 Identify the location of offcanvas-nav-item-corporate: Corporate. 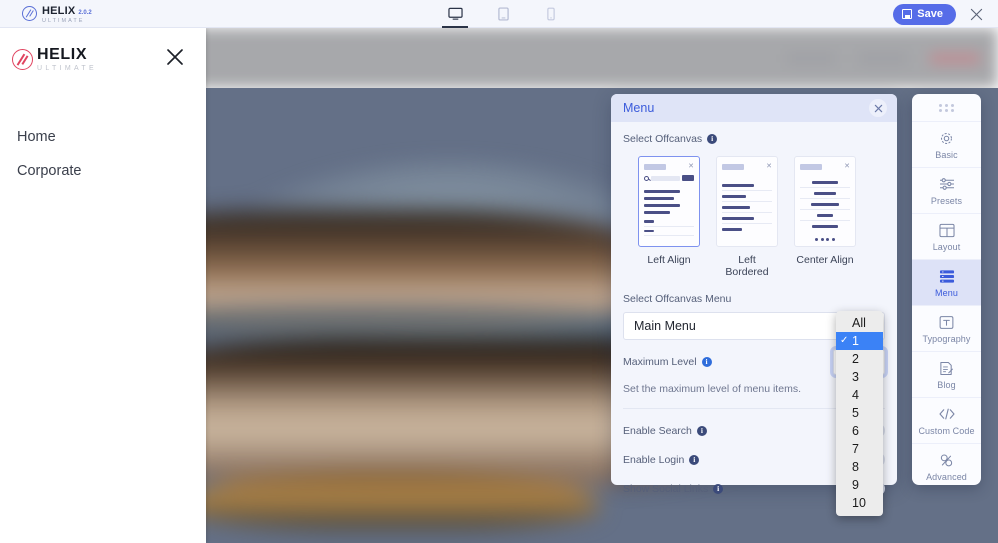
(111, 171).